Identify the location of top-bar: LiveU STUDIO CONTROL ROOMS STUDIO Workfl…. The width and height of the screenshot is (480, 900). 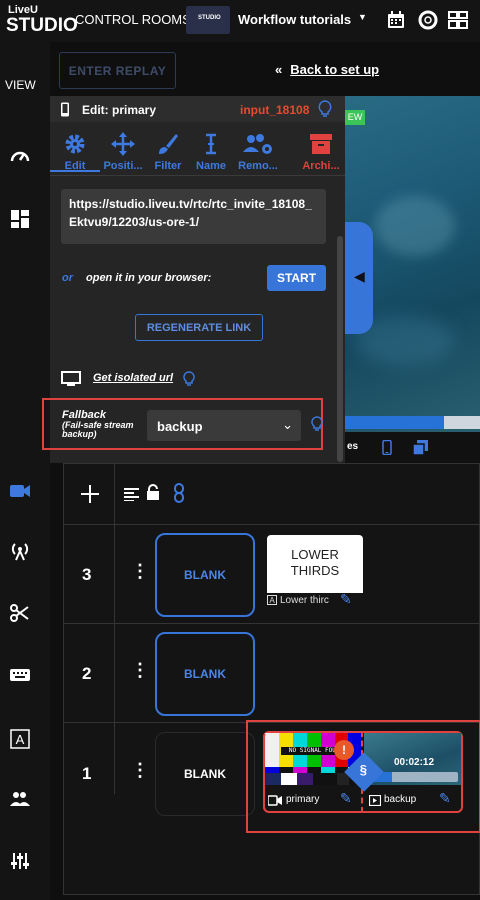
(240, 21).